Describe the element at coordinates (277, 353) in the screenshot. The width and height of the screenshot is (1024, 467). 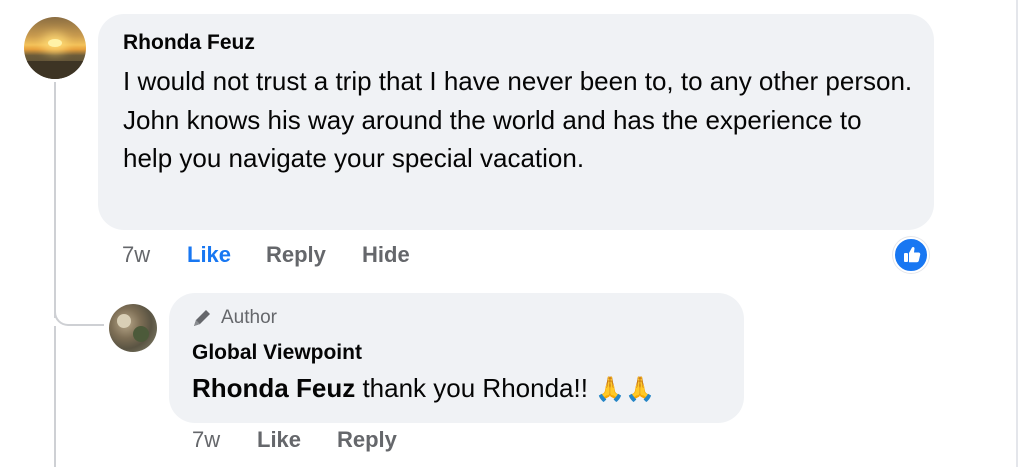
I see `reply-author-name: Global Viewpoint` at that location.